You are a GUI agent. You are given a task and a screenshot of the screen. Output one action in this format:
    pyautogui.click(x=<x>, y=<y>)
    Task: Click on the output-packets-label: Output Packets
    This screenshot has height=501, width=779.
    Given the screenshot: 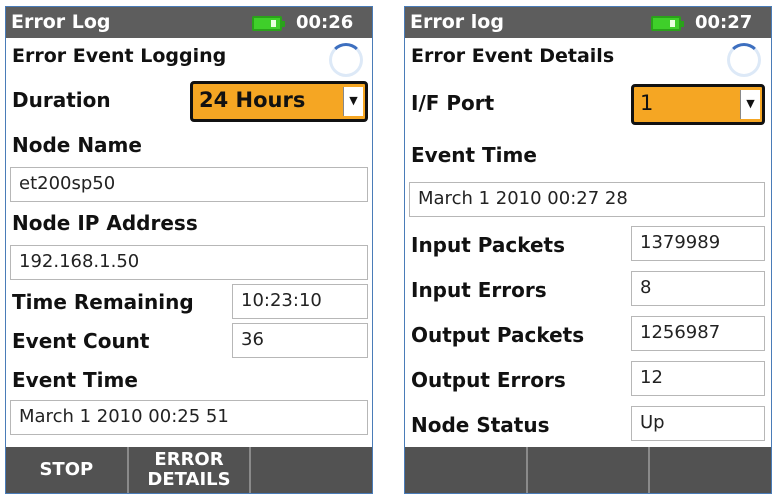 What is the action you would take?
    pyautogui.click(x=498, y=335)
    